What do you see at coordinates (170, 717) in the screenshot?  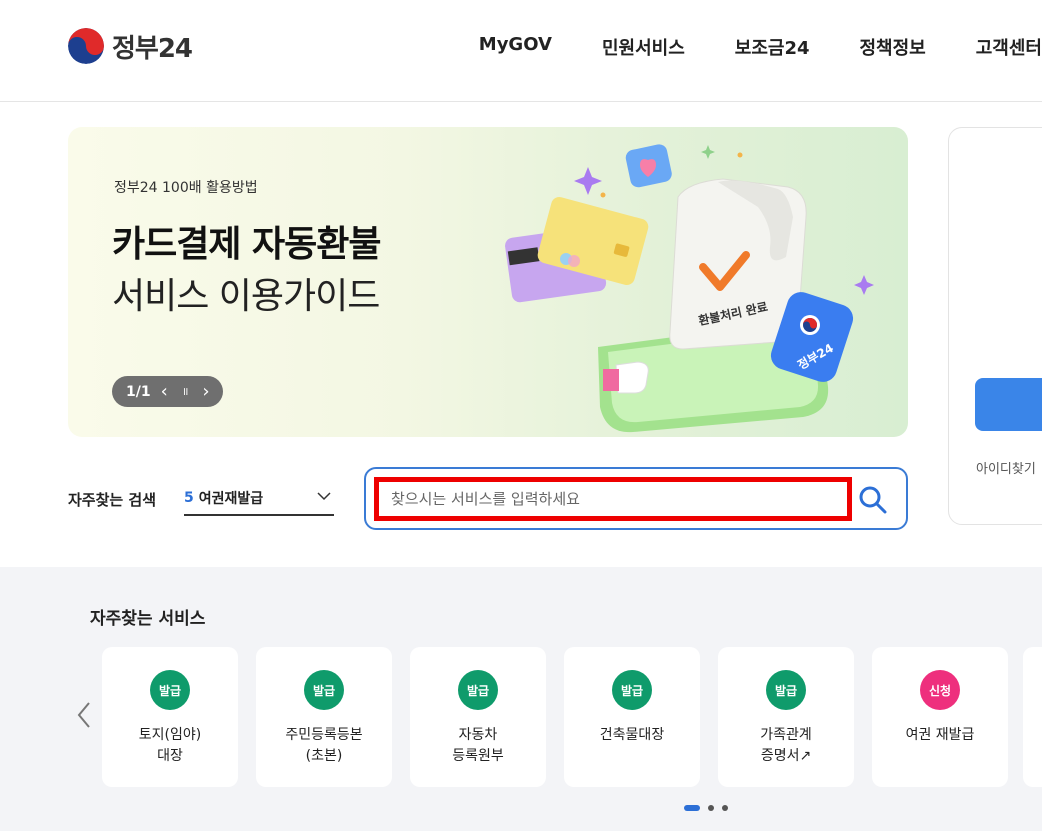 I see `service-card-land-register: 발급 토지(임야) 대장` at bounding box center [170, 717].